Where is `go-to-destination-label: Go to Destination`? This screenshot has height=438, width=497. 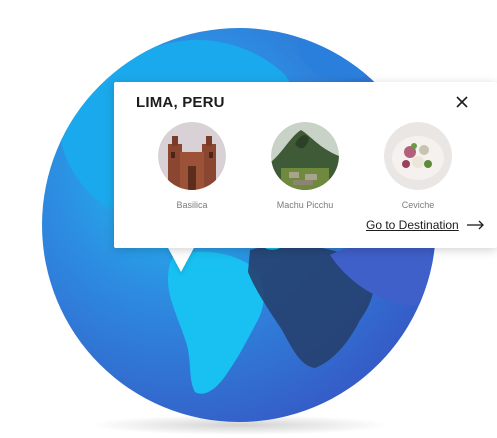 go-to-destination-label: Go to Destination is located at coordinates (412, 225).